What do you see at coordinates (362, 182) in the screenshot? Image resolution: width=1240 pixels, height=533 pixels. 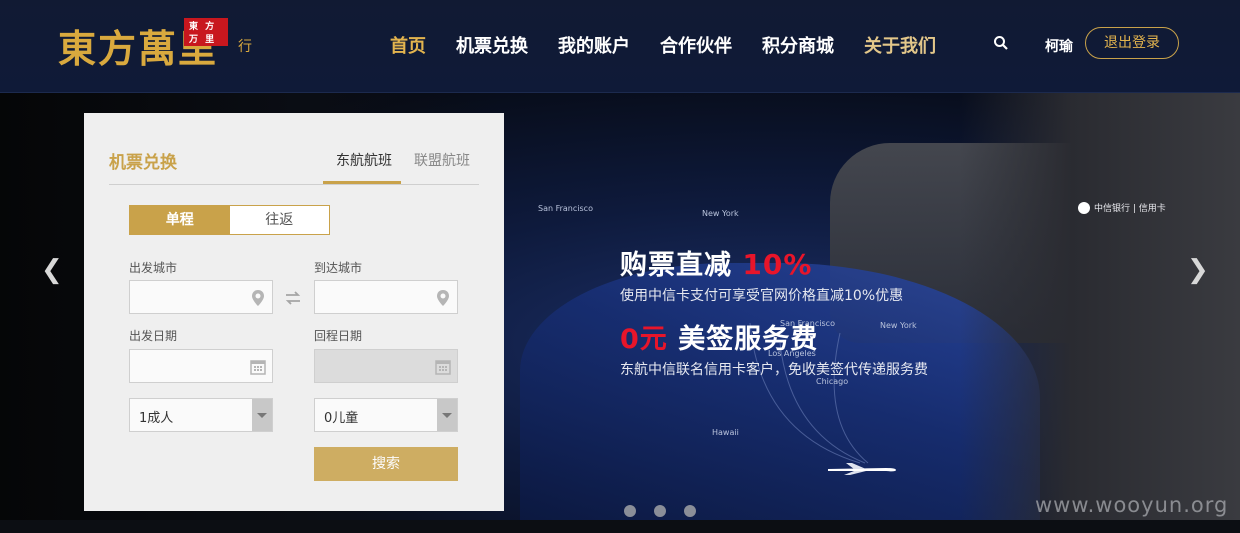 I see `active-tab-indicator` at bounding box center [362, 182].